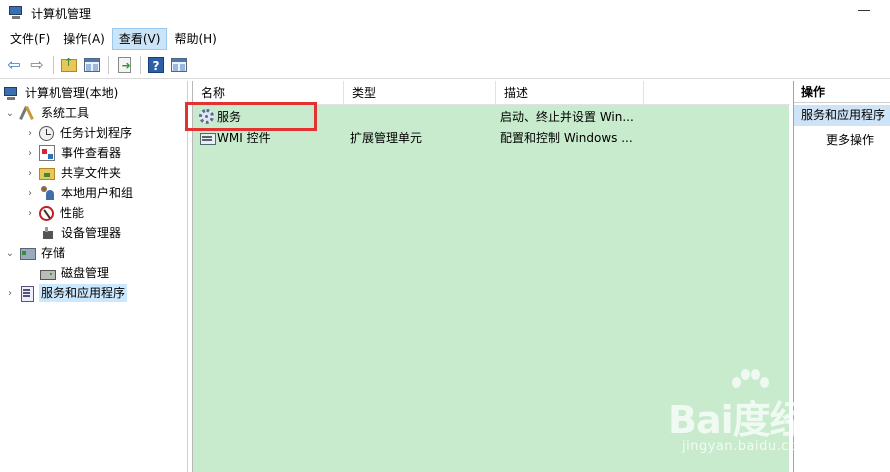 This screenshot has height=472, width=890. I want to click on export-list-icon, so click(124, 65).